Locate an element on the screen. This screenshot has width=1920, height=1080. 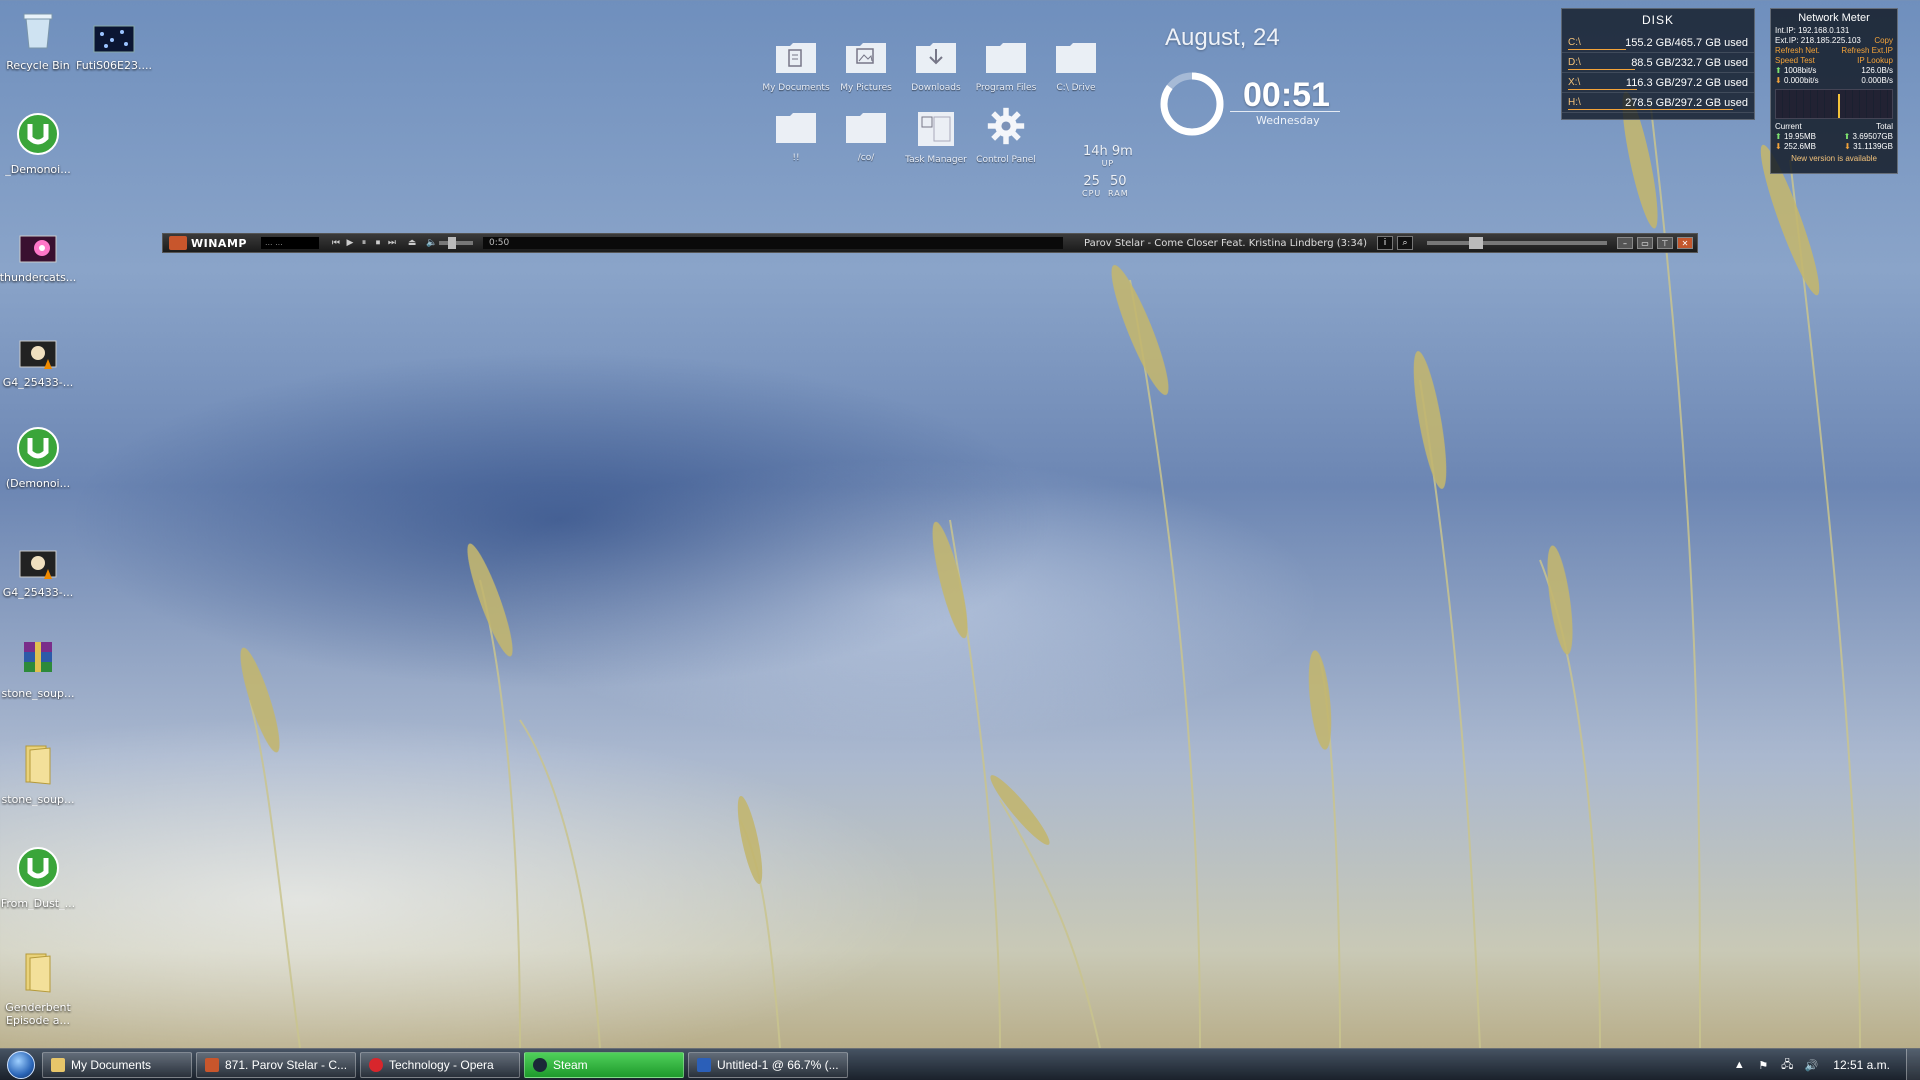
launcher-label: My Documents is located at coordinates (796, 88).